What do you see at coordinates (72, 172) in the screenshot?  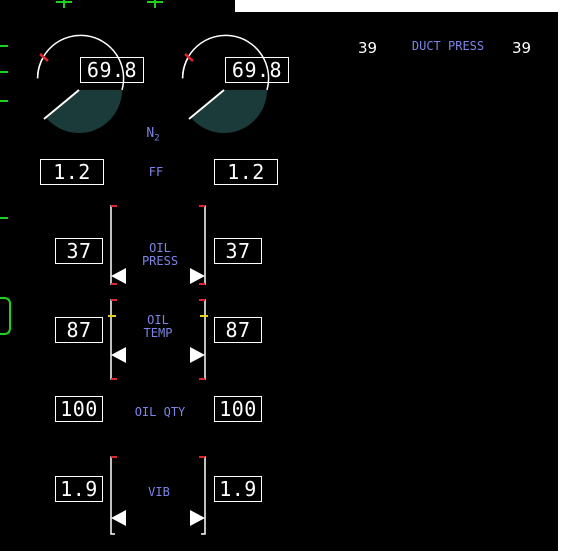 I see `ff-left-value: 1.2` at bounding box center [72, 172].